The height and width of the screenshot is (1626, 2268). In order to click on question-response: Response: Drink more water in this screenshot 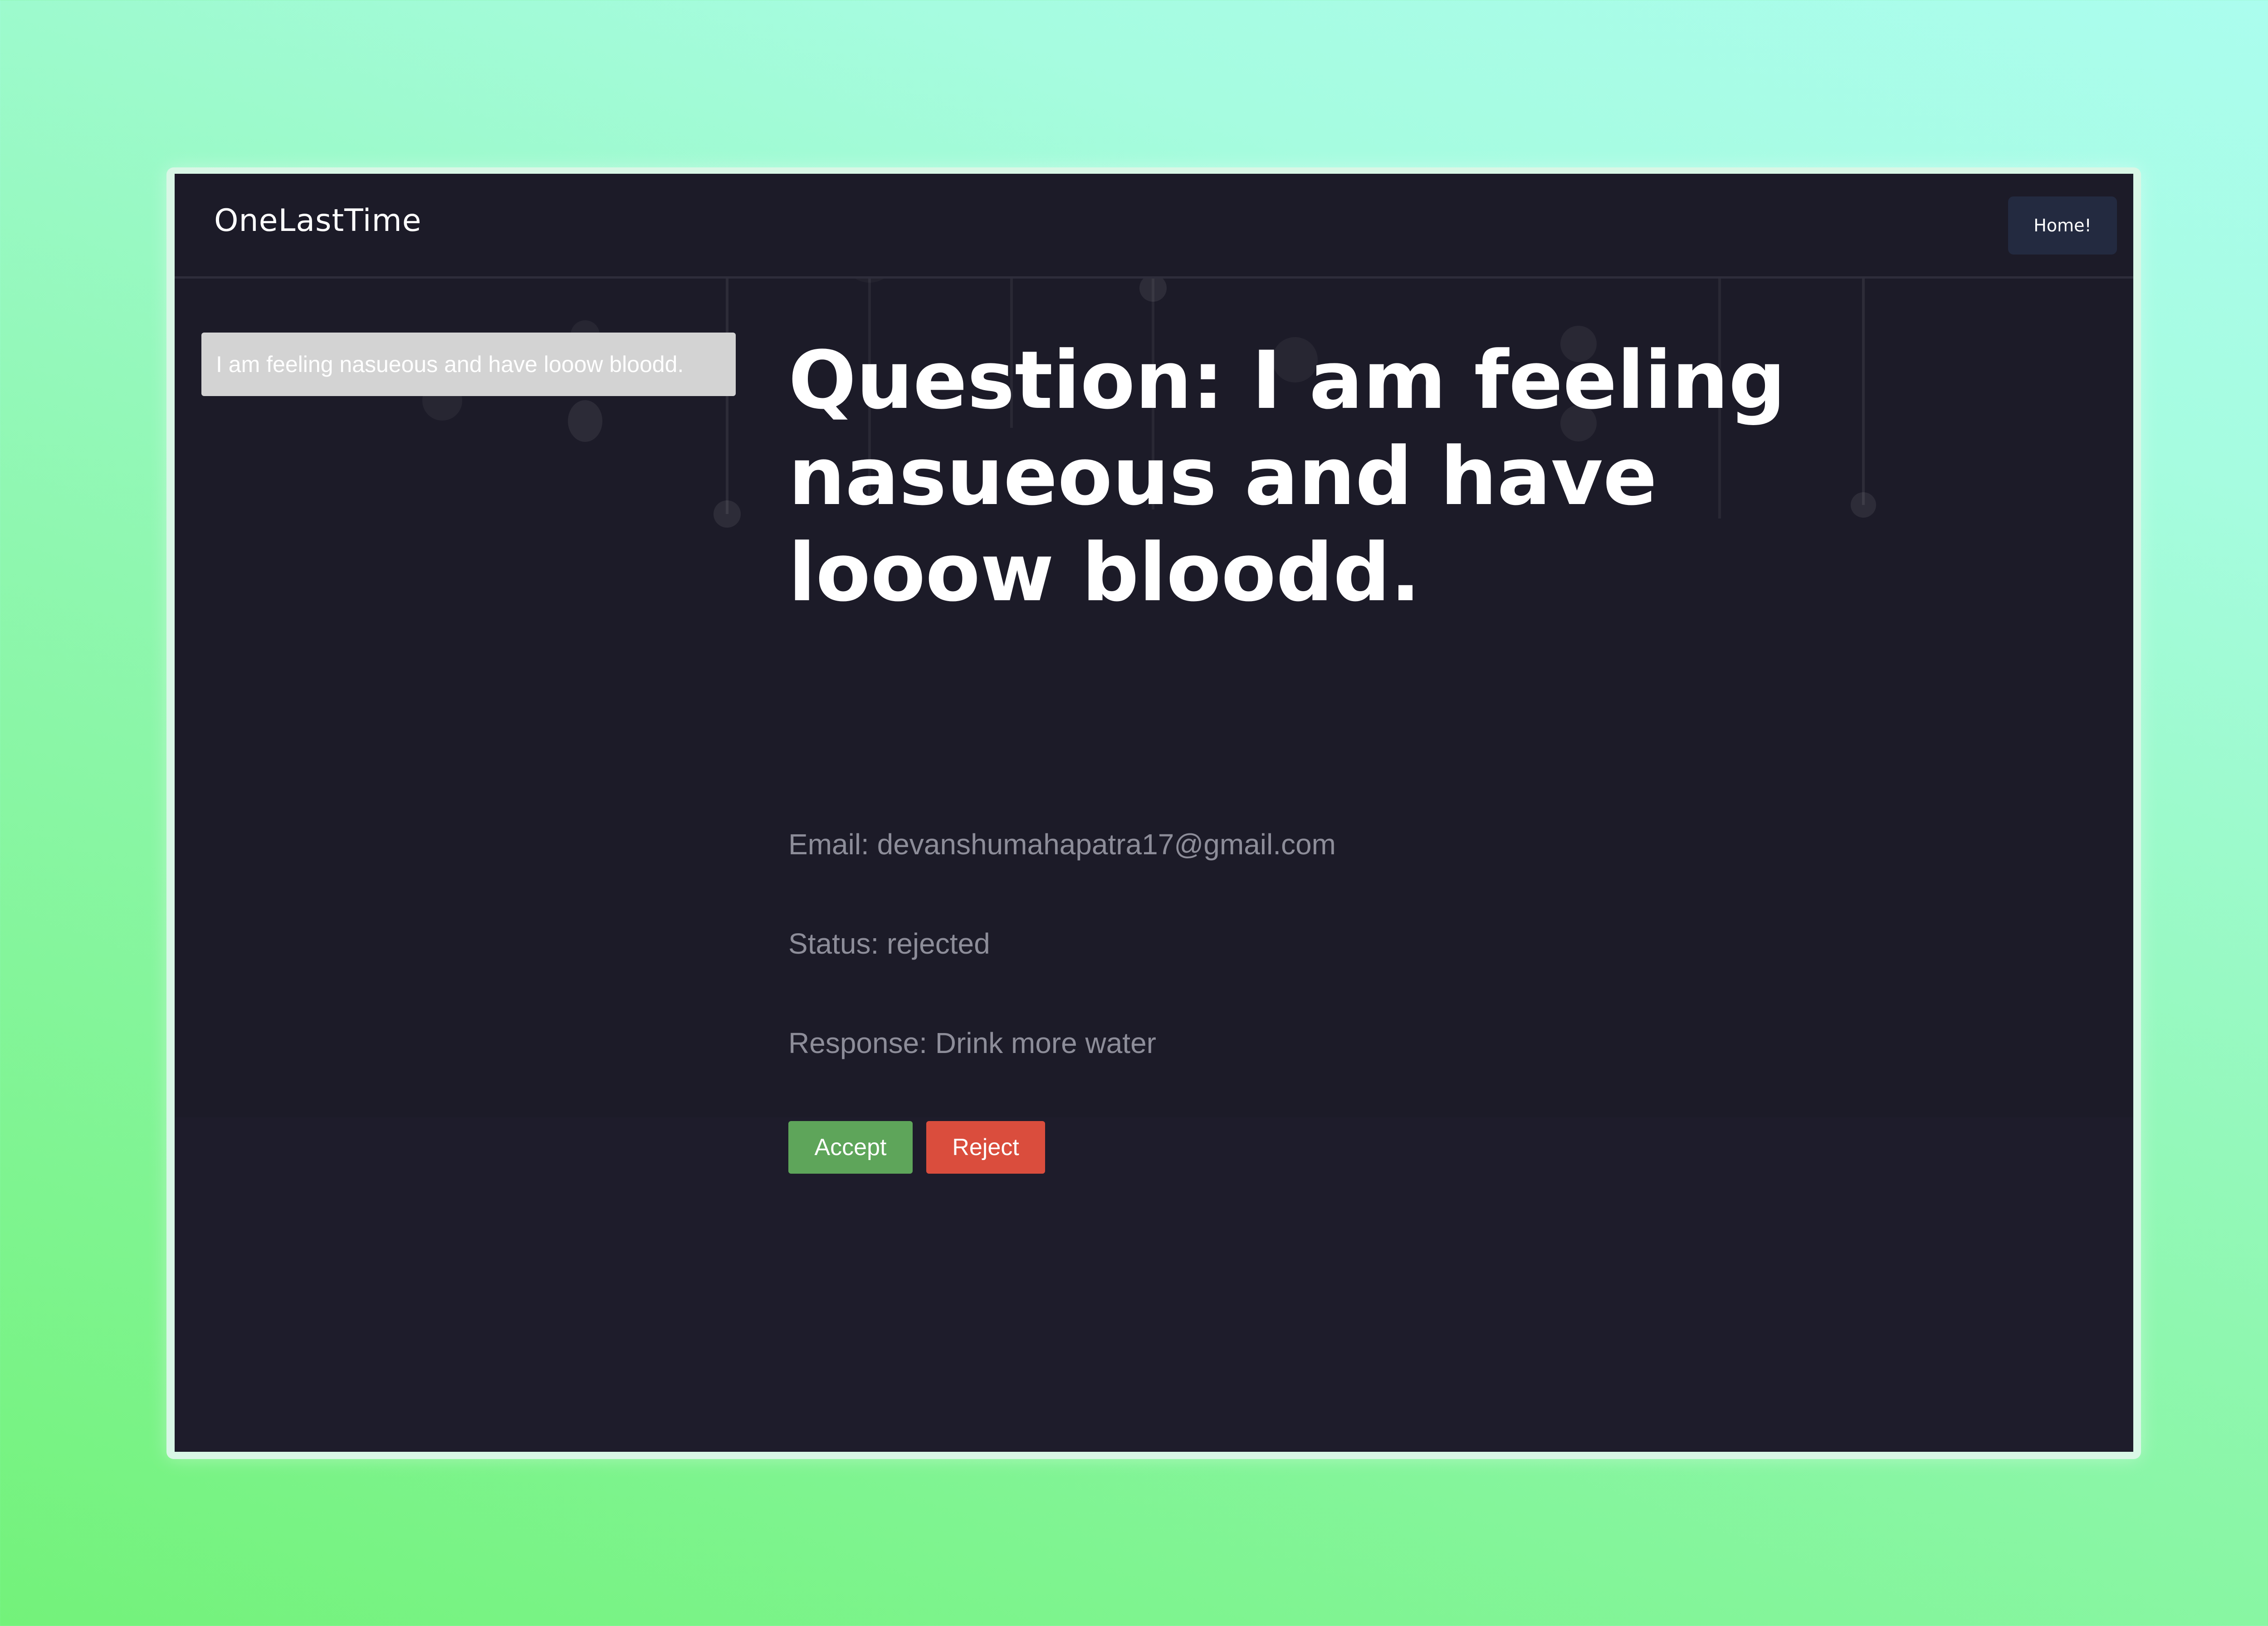, I will do `click(972, 1043)`.